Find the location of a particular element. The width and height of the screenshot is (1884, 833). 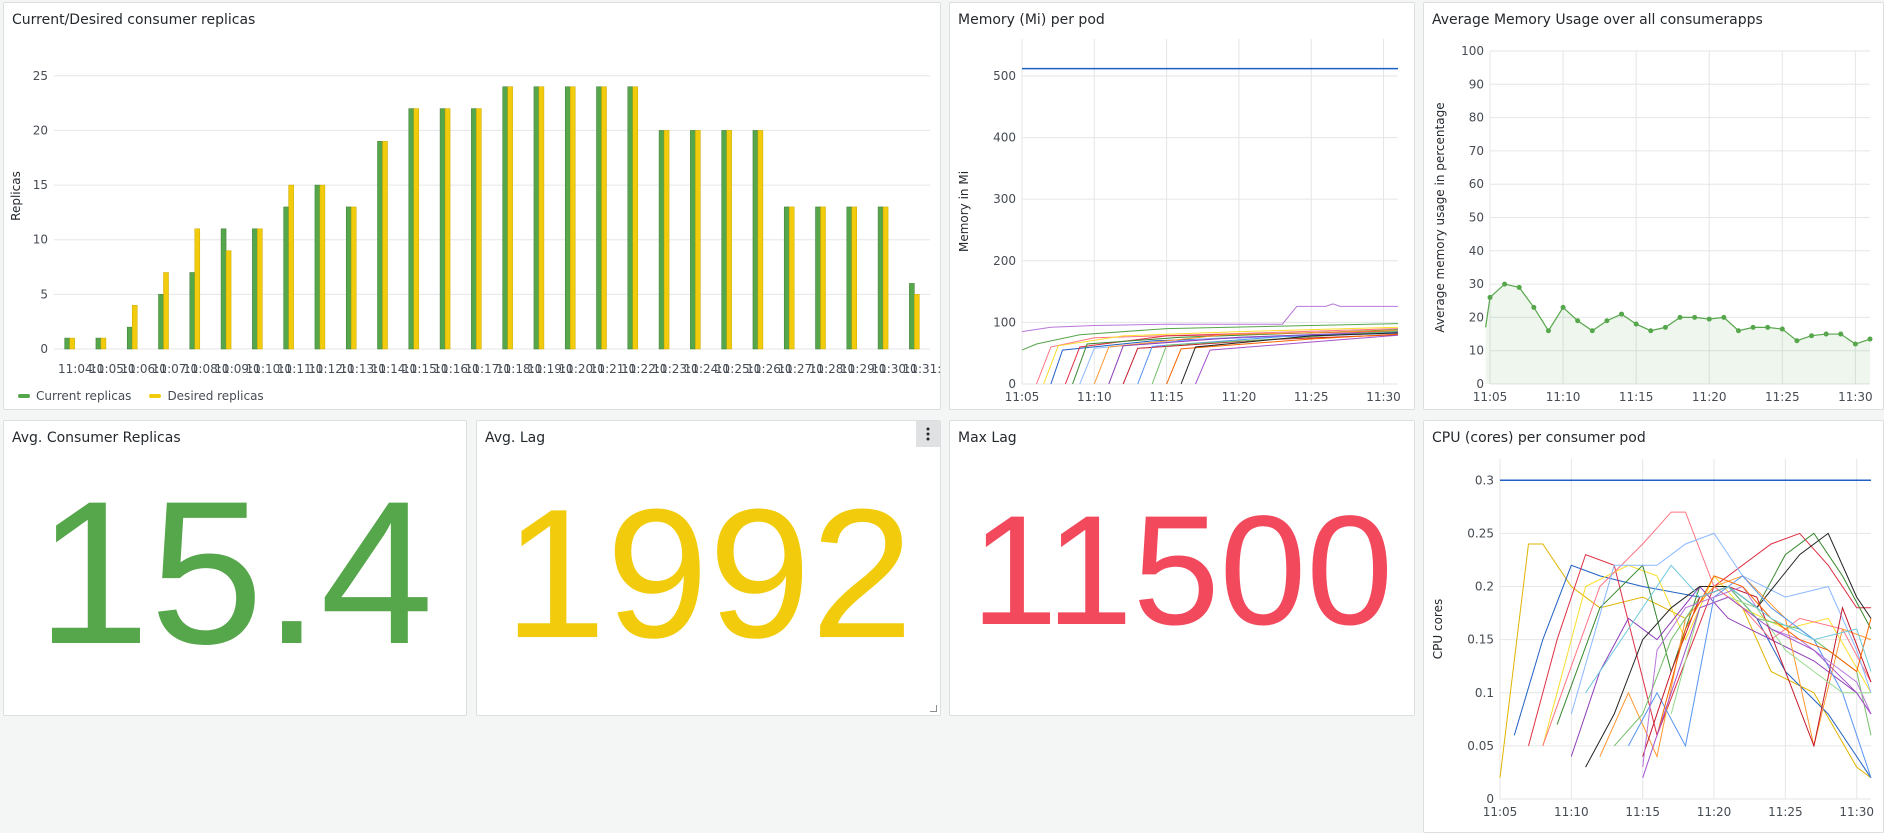

y-tick-label: 90 is located at coordinates (1476, 84).